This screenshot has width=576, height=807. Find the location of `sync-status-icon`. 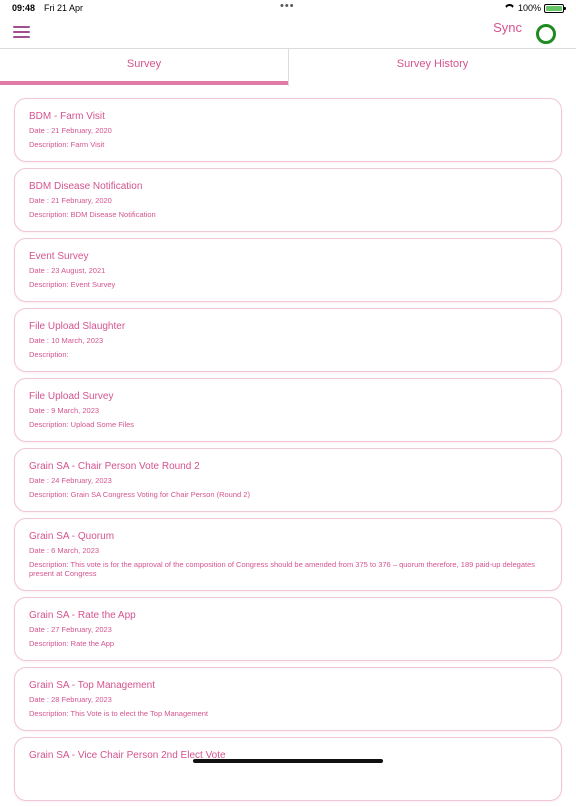

sync-status-icon is located at coordinates (546, 34).